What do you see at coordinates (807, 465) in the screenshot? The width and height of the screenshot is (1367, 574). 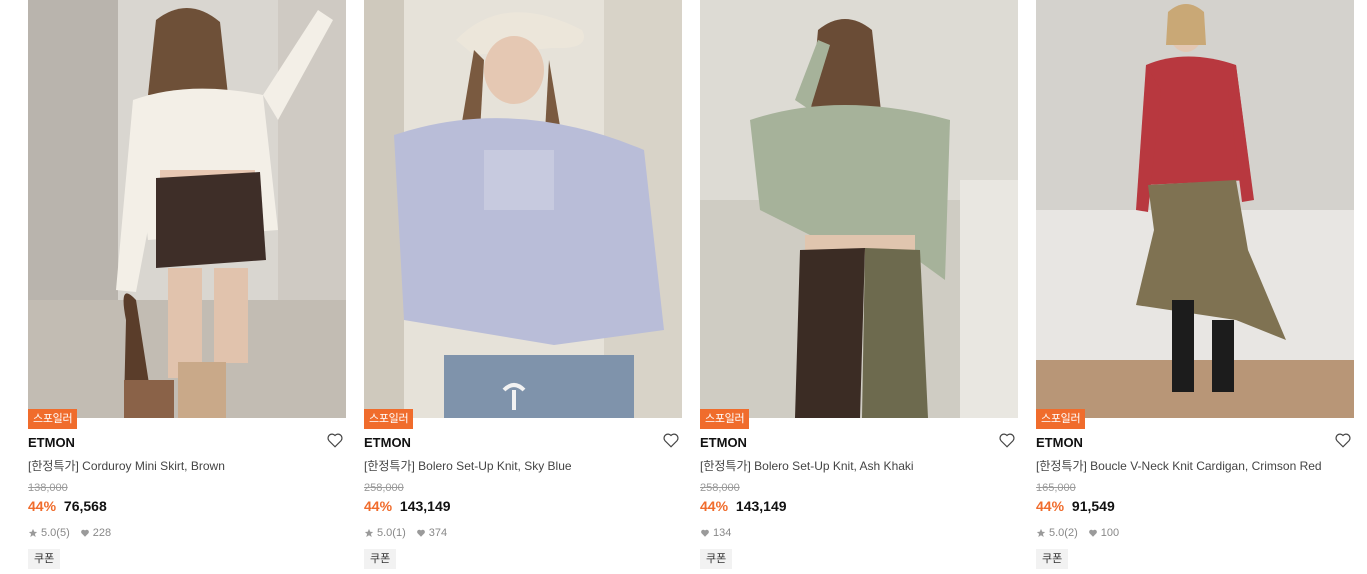 I see `product-name: [한정특가] Bolero Set-Up Knit, Ash Khaki` at bounding box center [807, 465].